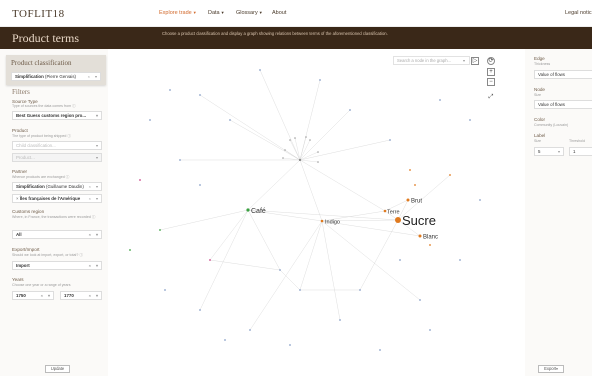 This screenshot has height=376, width=592. What do you see at coordinates (57, 369) in the screenshot?
I see `update-button: Update` at bounding box center [57, 369].